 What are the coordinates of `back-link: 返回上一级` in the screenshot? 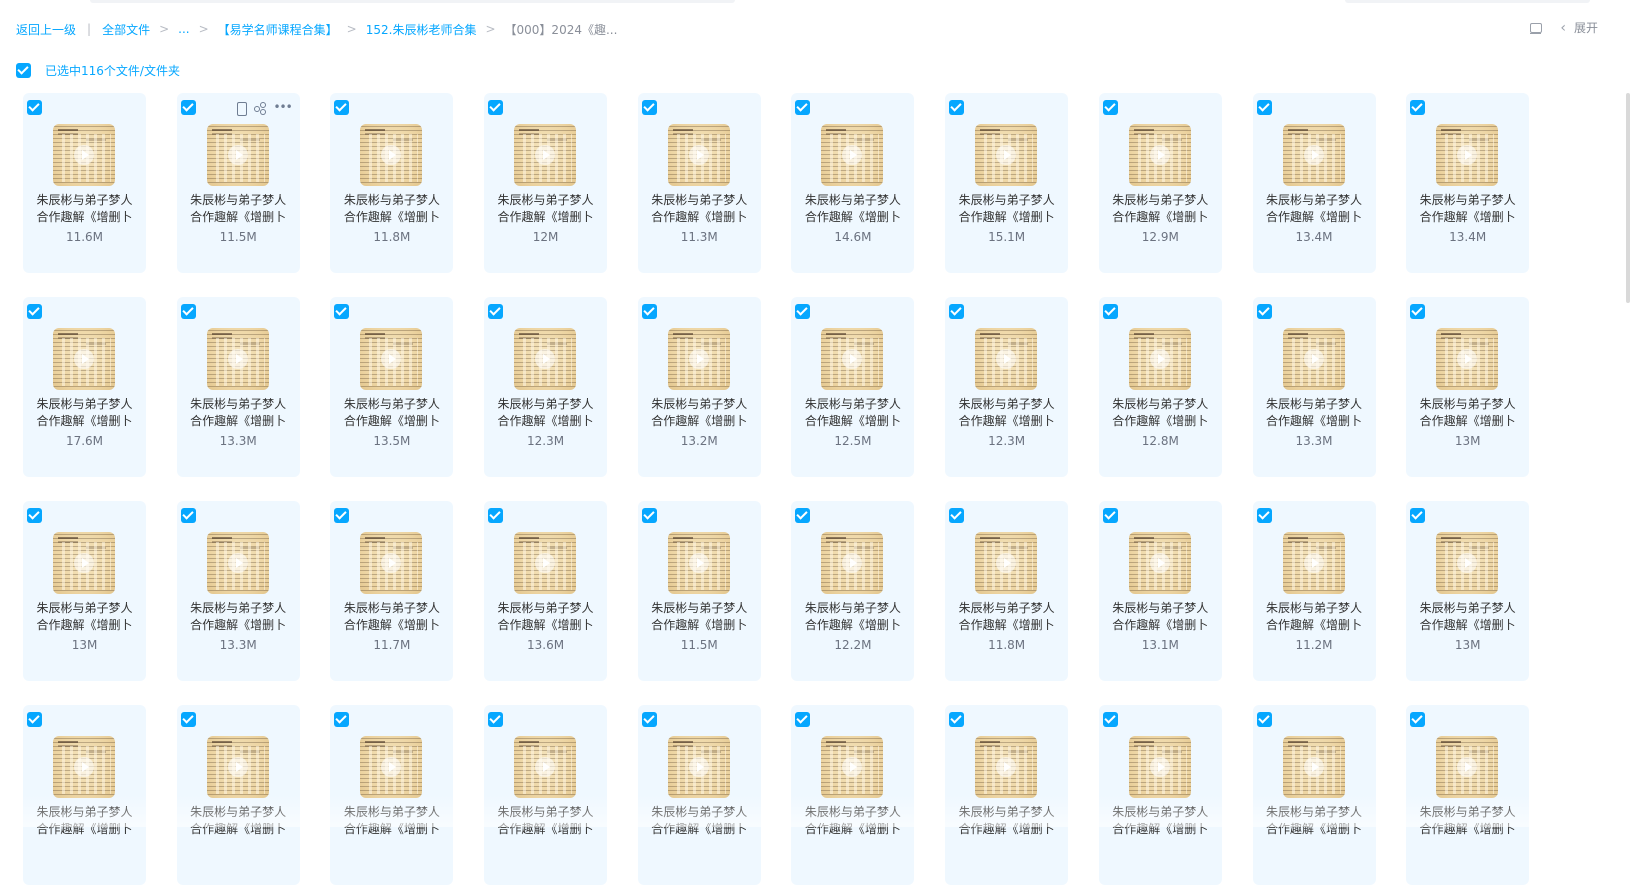 It's located at (46, 29).